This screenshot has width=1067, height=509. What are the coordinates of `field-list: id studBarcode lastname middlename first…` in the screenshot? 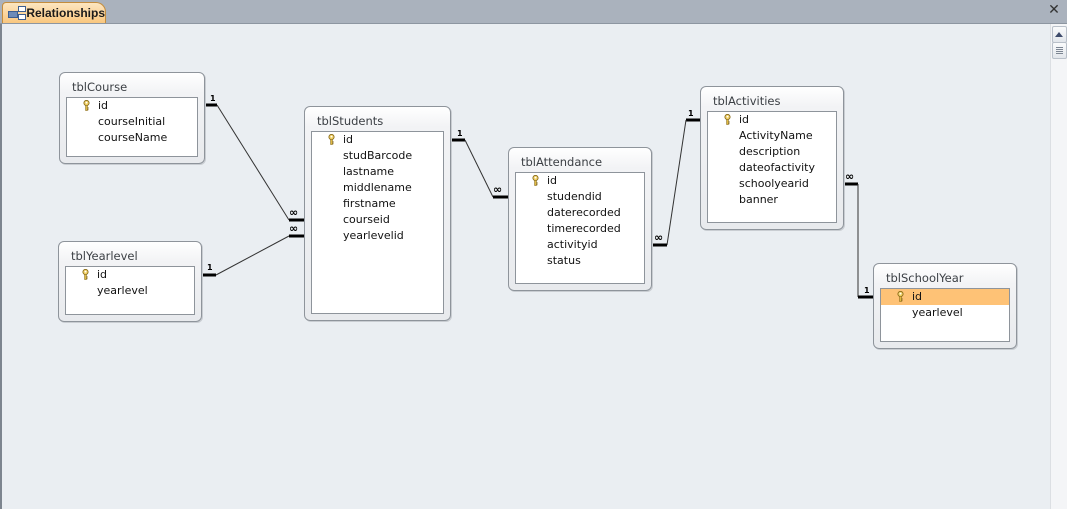 It's located at (377, 222).